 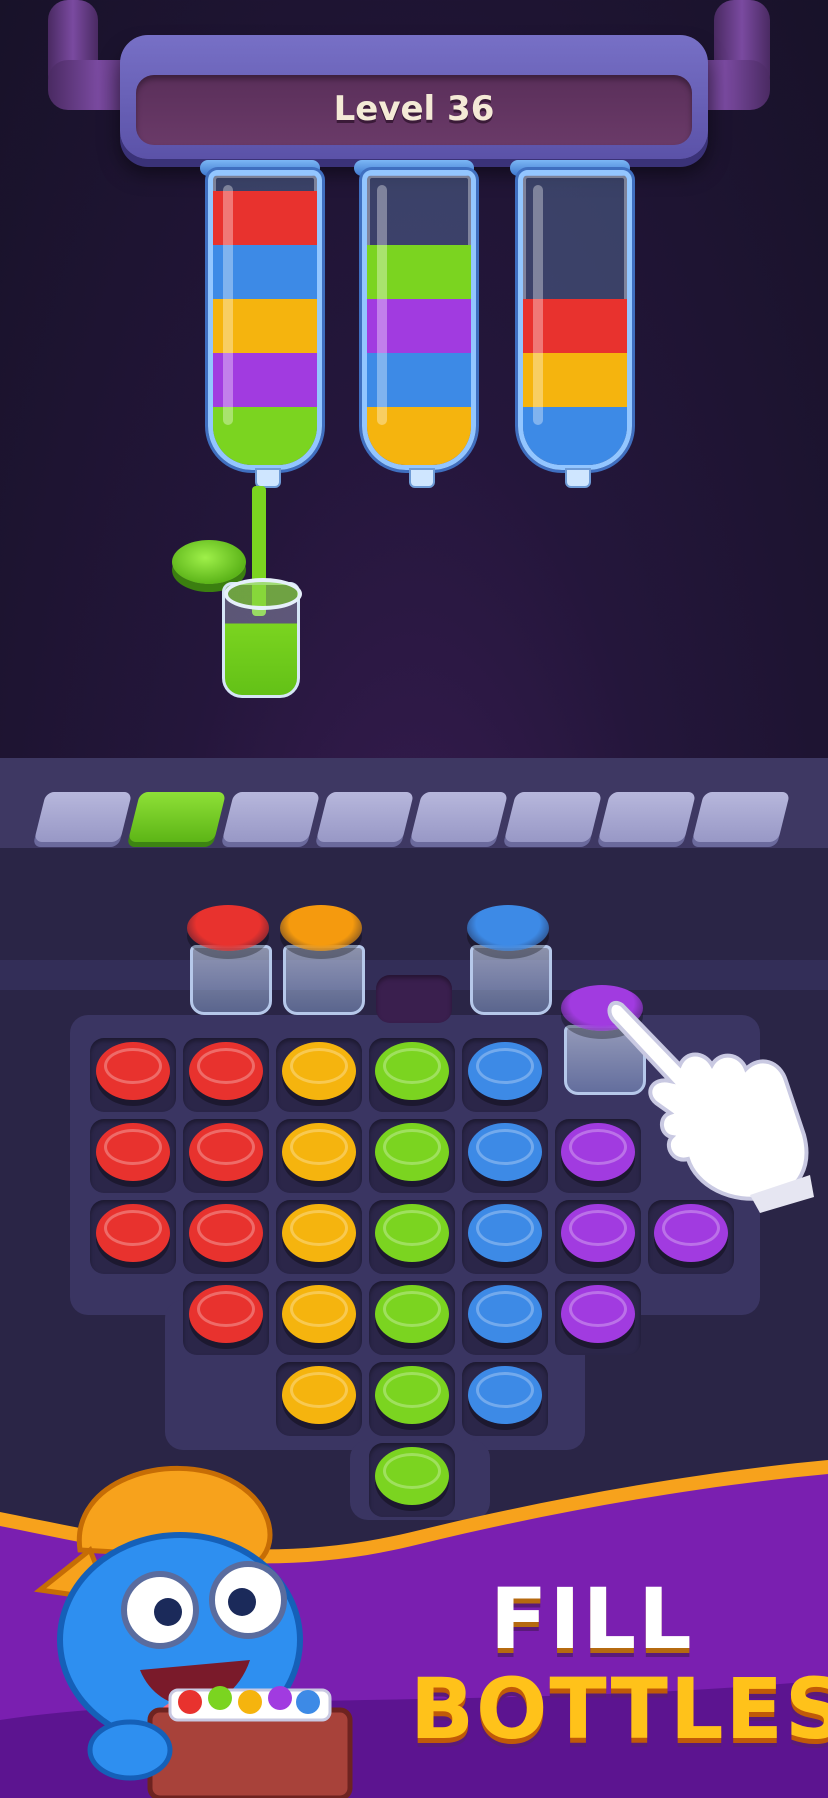 What do you see at coordinates (710, 1107) in the screenshot?
I see `hand-pointer-icon` at bounding box center [710, 1107].